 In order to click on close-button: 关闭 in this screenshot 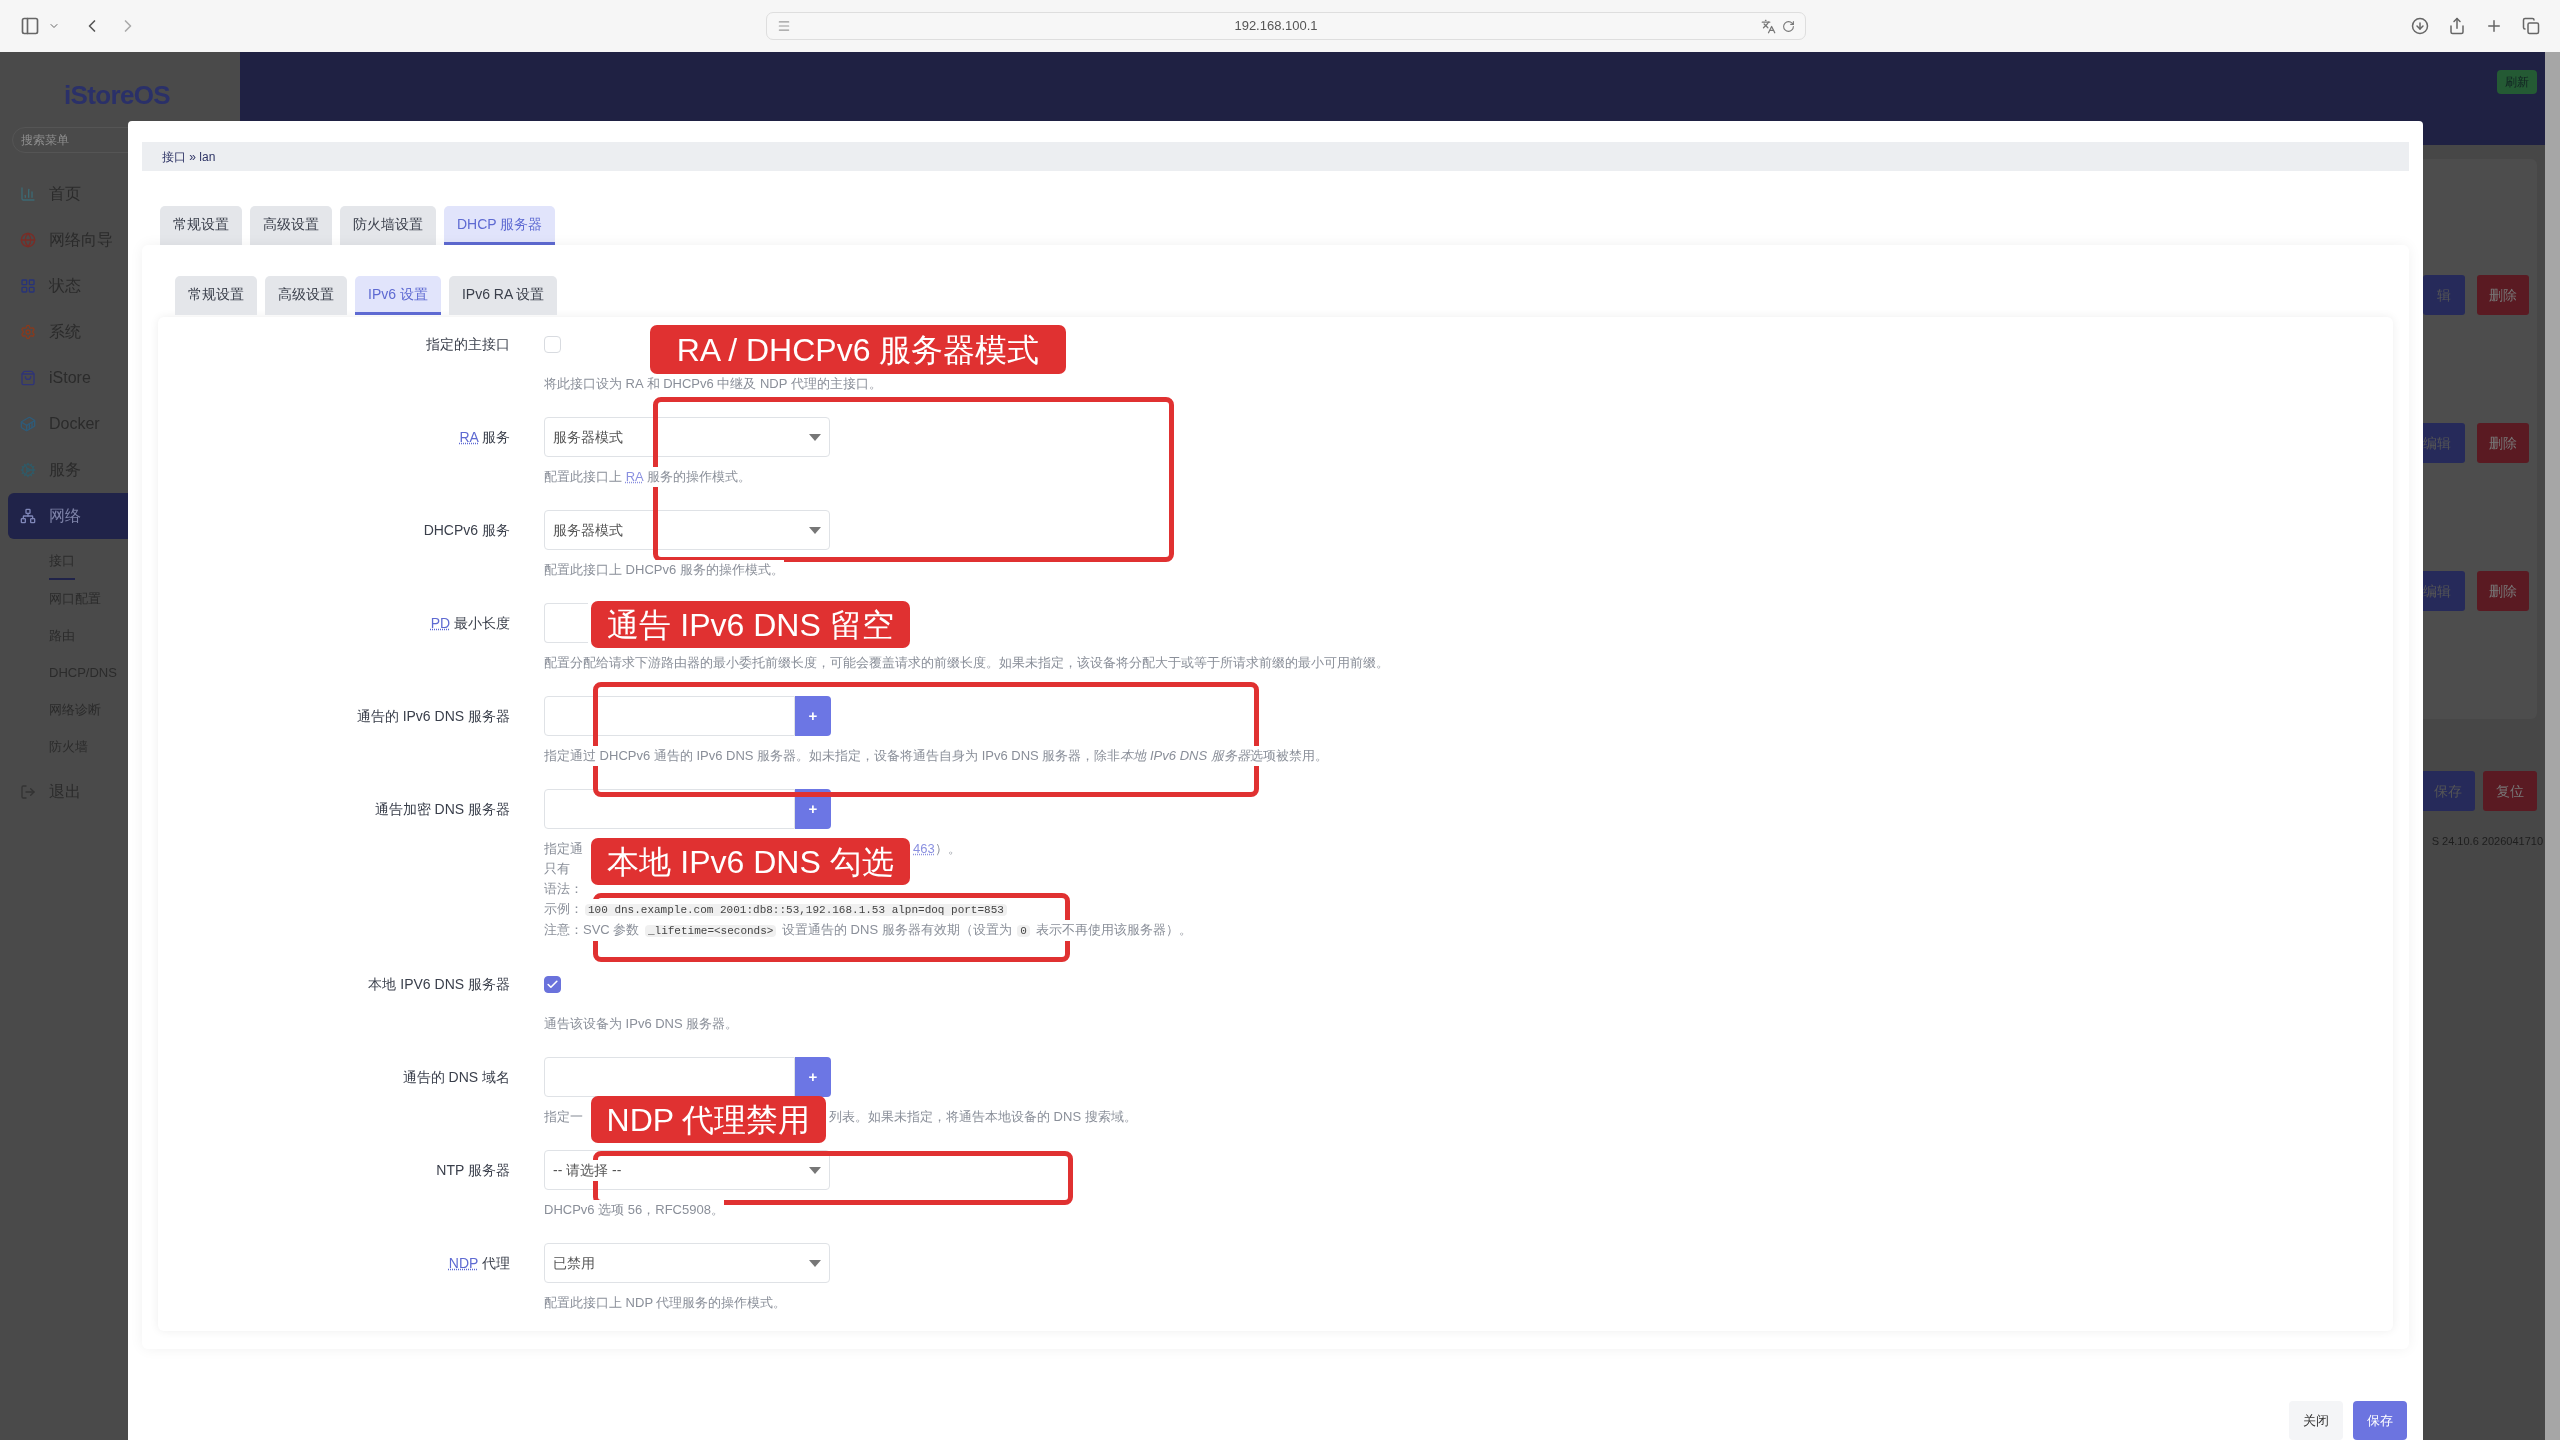, I will do `click(2316, 1420)`.